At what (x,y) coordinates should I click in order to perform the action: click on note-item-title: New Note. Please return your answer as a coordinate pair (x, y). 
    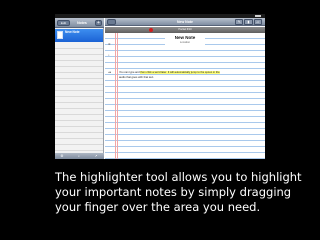
    Looking at the image, I should click on (72, 32).